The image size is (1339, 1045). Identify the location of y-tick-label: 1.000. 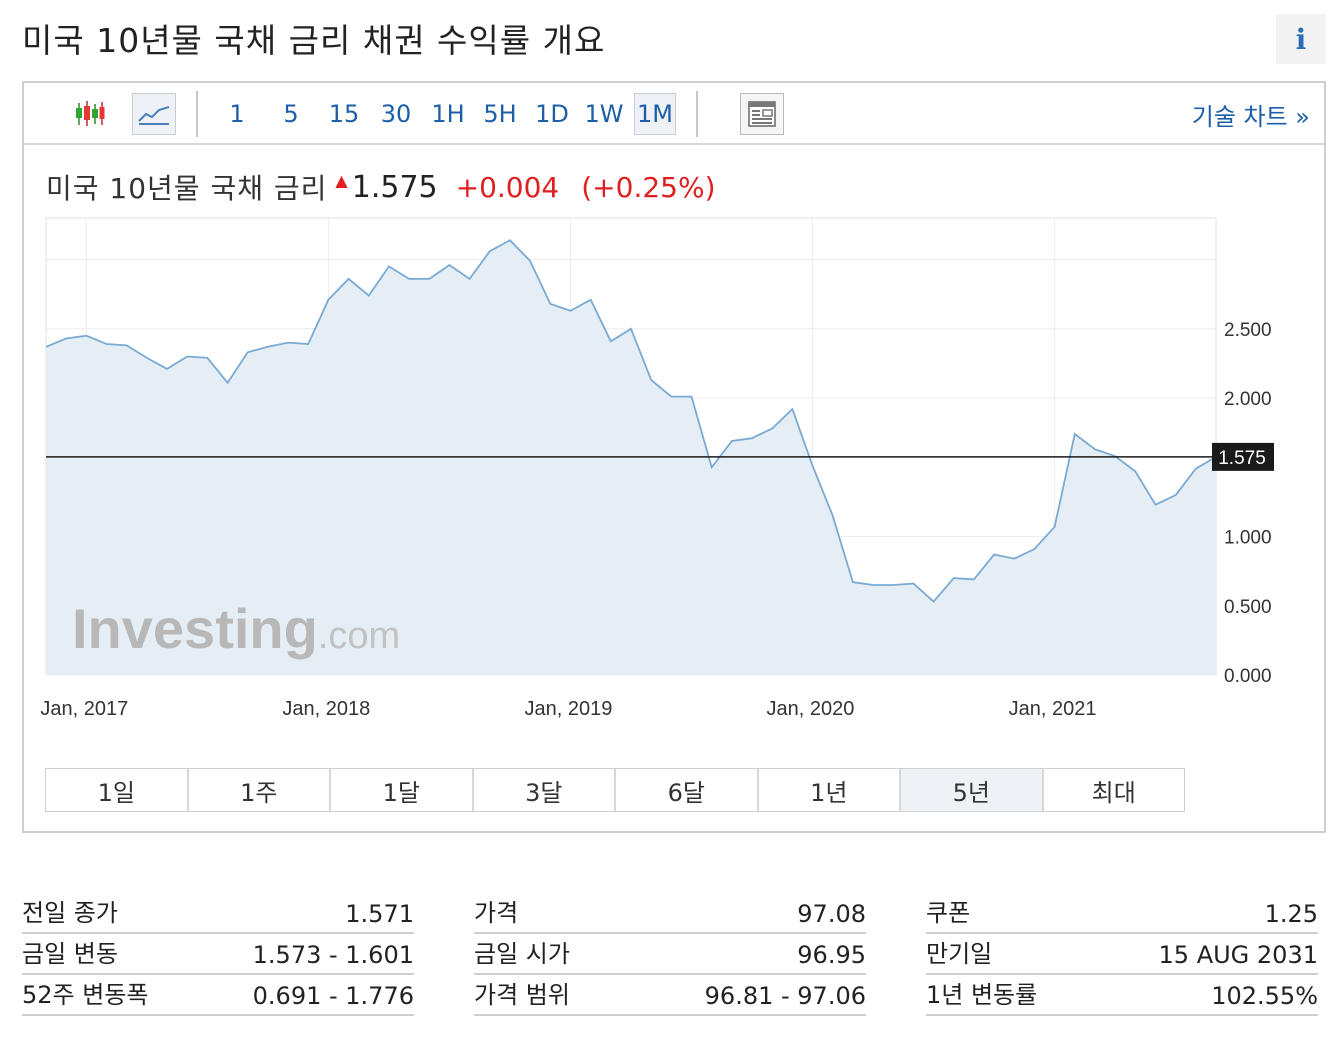
(1248, 538).